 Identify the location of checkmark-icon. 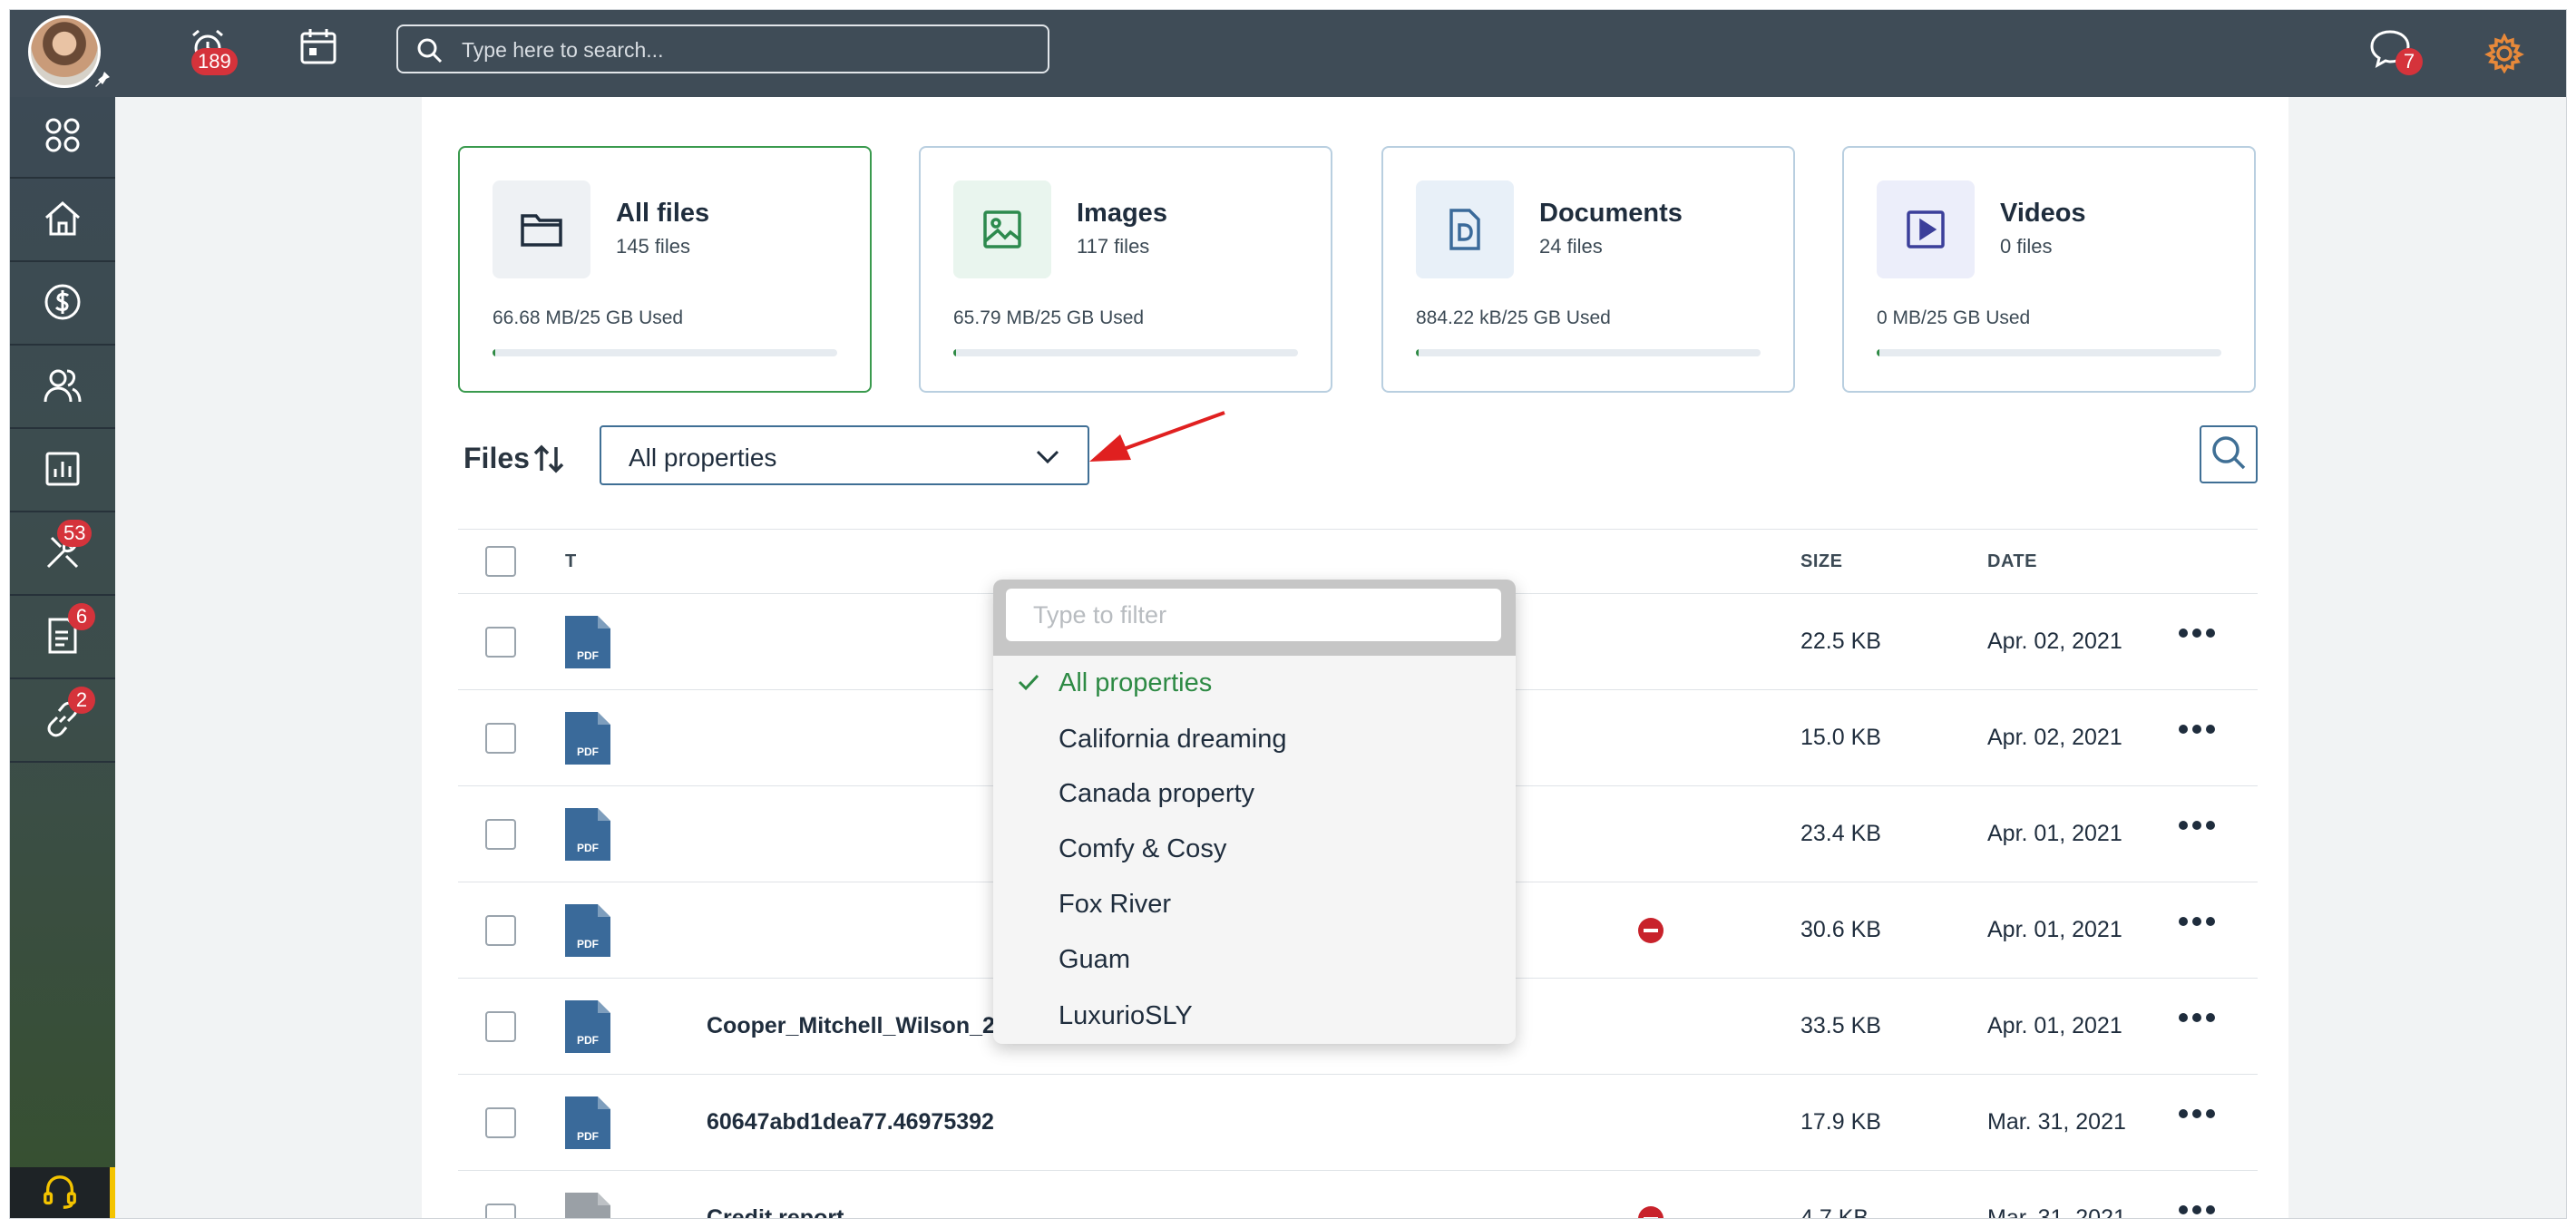
(1028, 684).